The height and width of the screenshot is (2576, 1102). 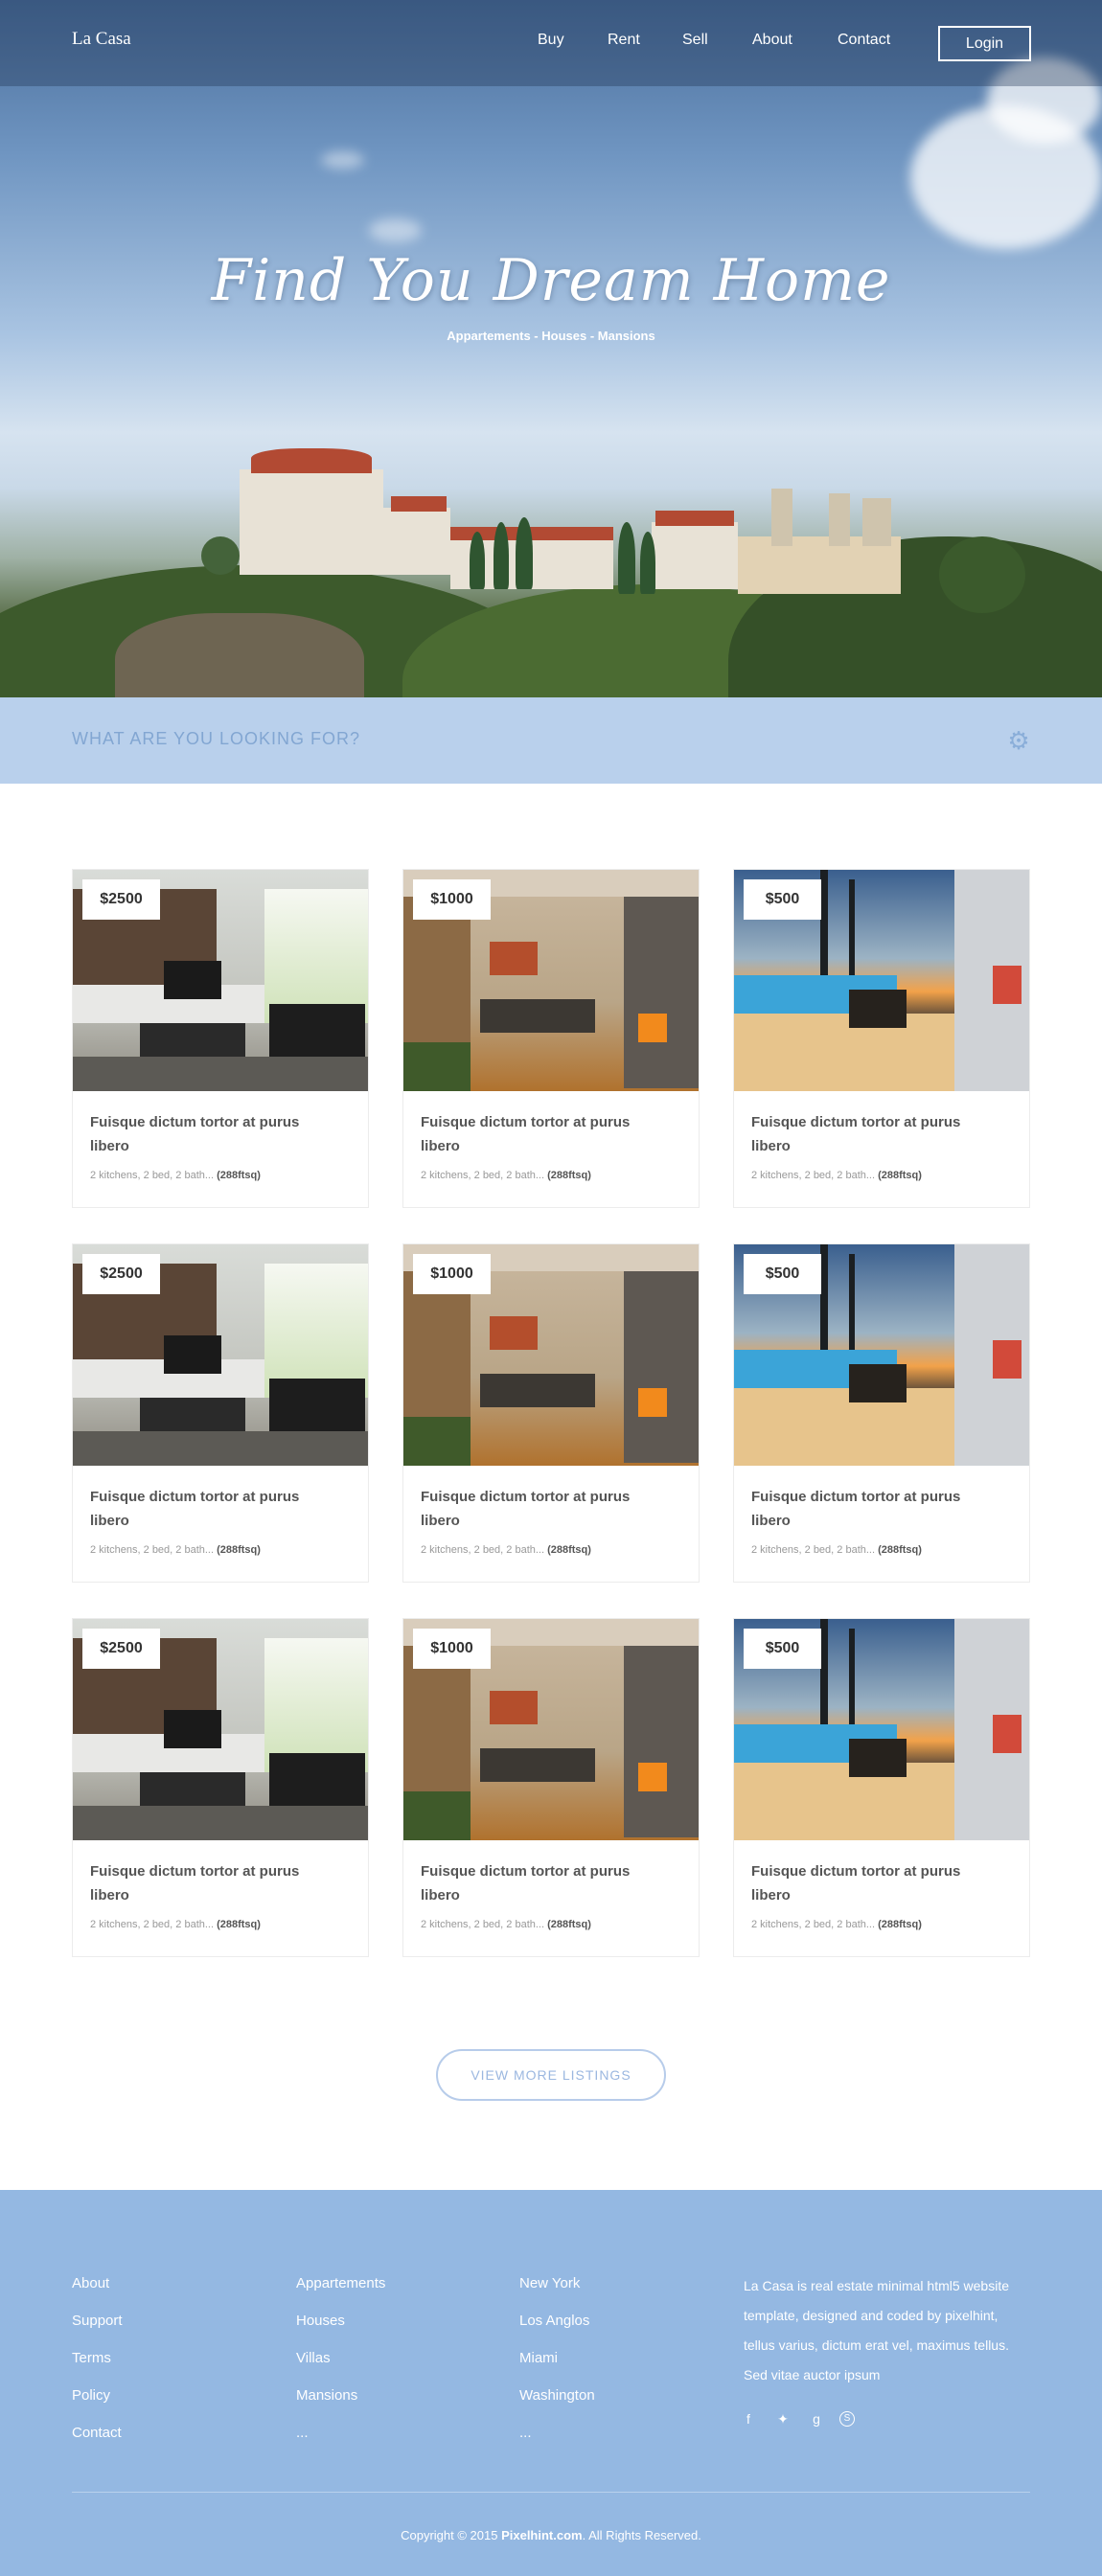 I want to click on footer-link-los-anglos: Los Anglos, so click(x=554, y=2321).